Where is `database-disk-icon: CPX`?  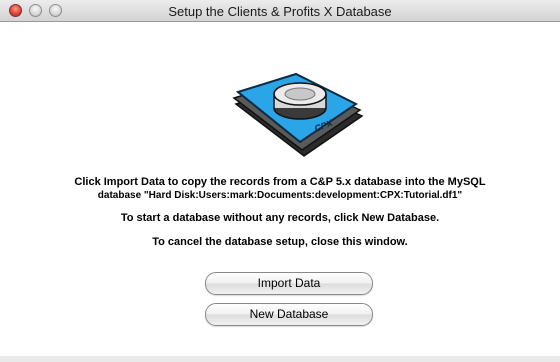
database-disk-icon: CPX is located at coordinates (298, 114).